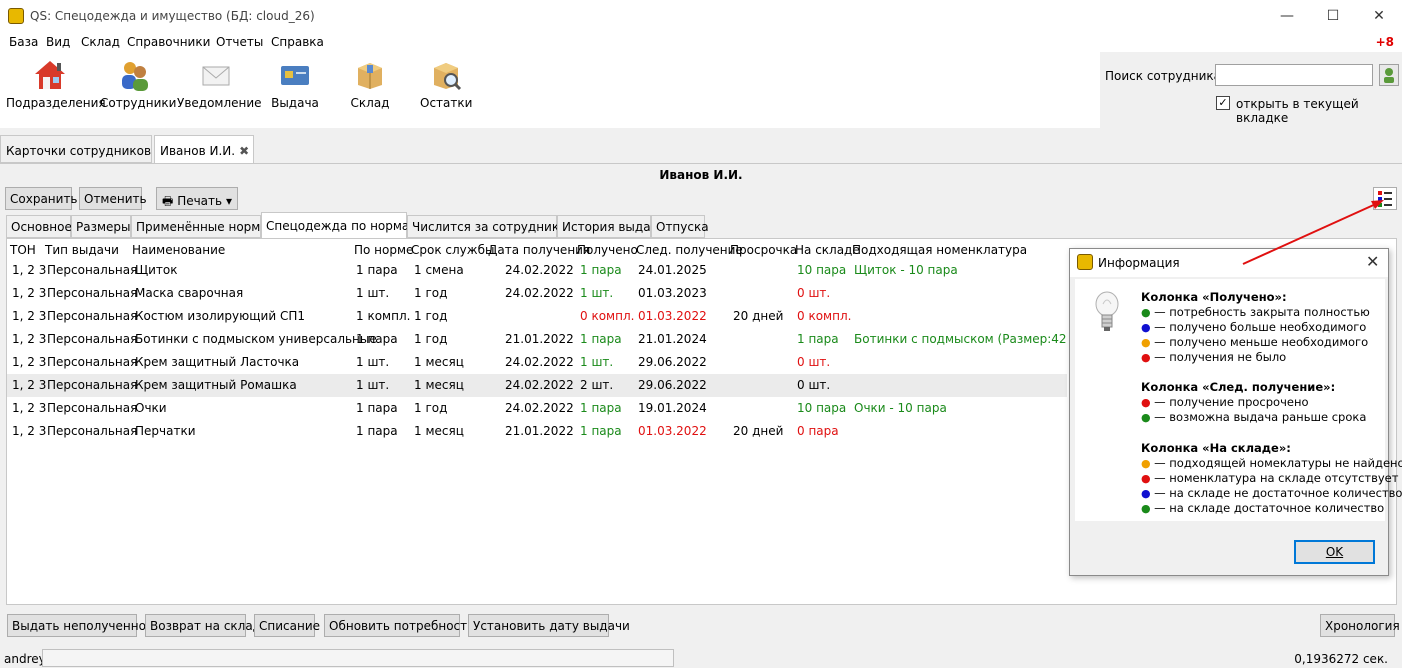 The width and height of the screenshot is (1402, 668). What do you see at coordinates (370, 84) in the screenshot?
I see `toolbar-warehouse-button: Склад` at bounding box center [370, 84].